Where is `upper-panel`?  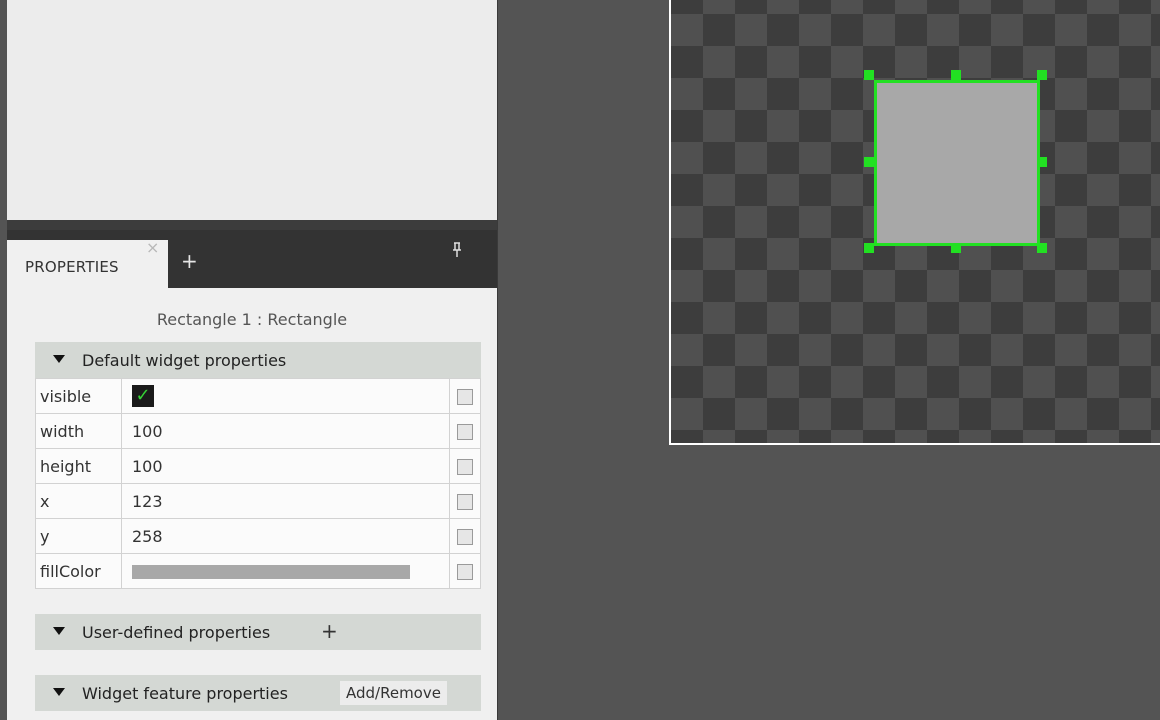 upper-panel is located at coordinates (252, 110).